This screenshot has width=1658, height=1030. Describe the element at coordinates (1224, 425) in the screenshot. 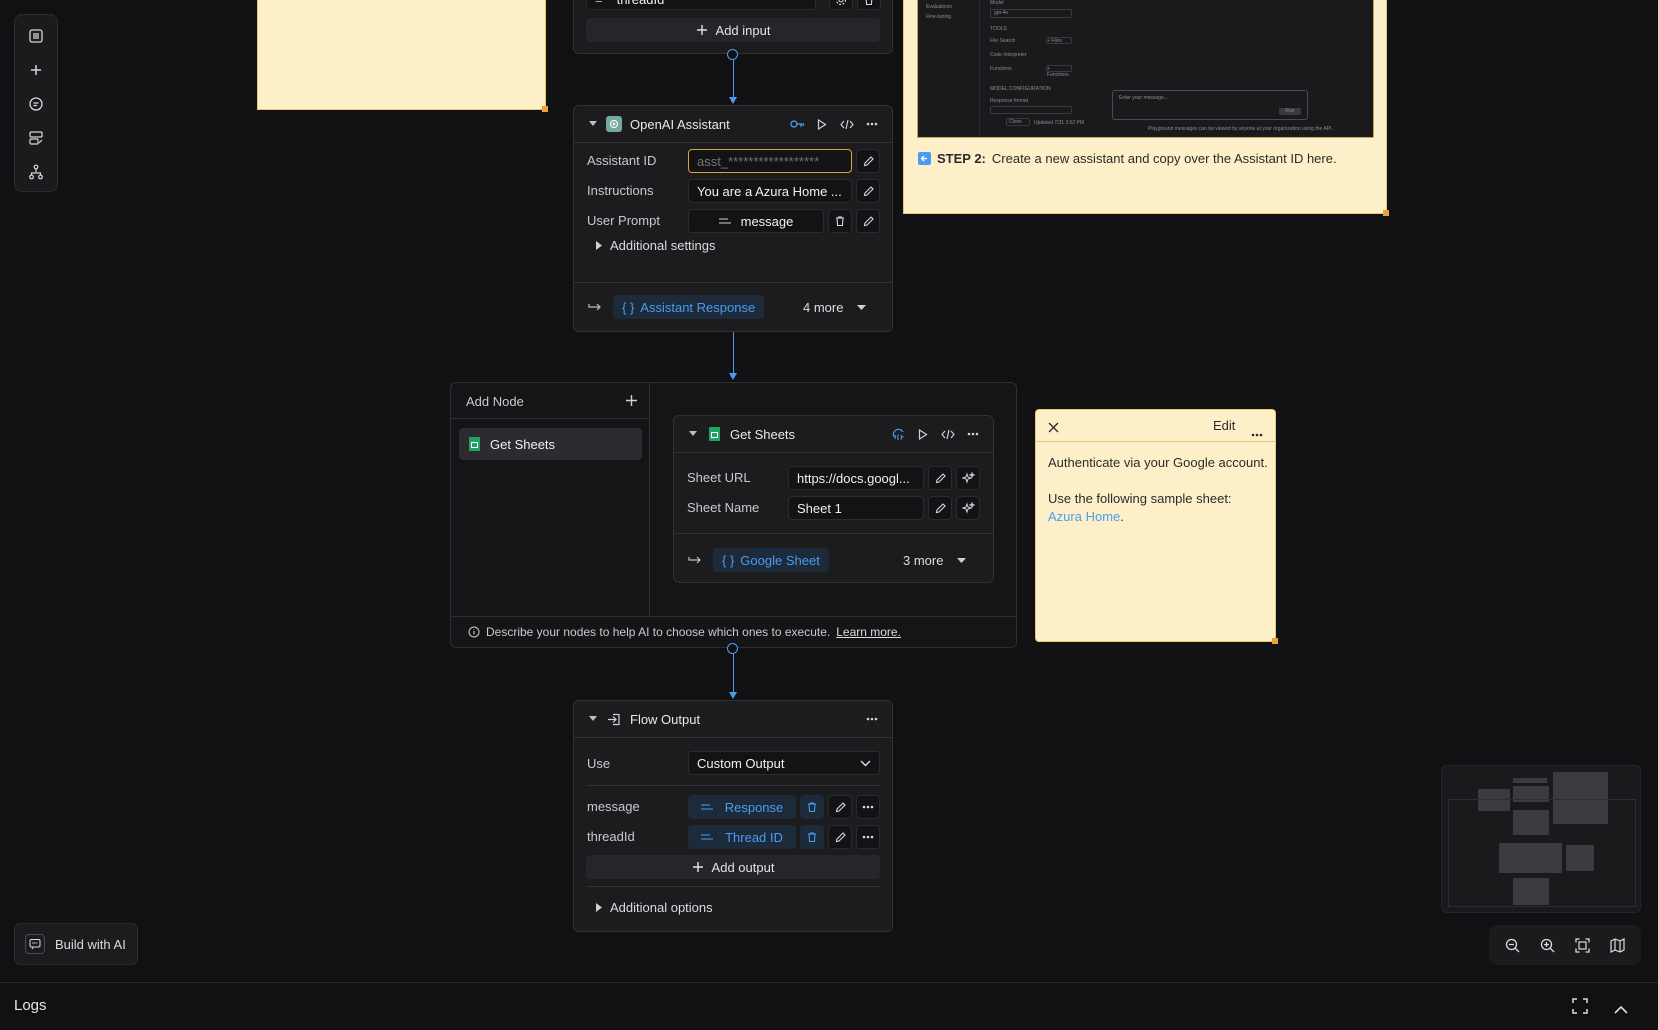

I see `edit-button: Edit` at that location.